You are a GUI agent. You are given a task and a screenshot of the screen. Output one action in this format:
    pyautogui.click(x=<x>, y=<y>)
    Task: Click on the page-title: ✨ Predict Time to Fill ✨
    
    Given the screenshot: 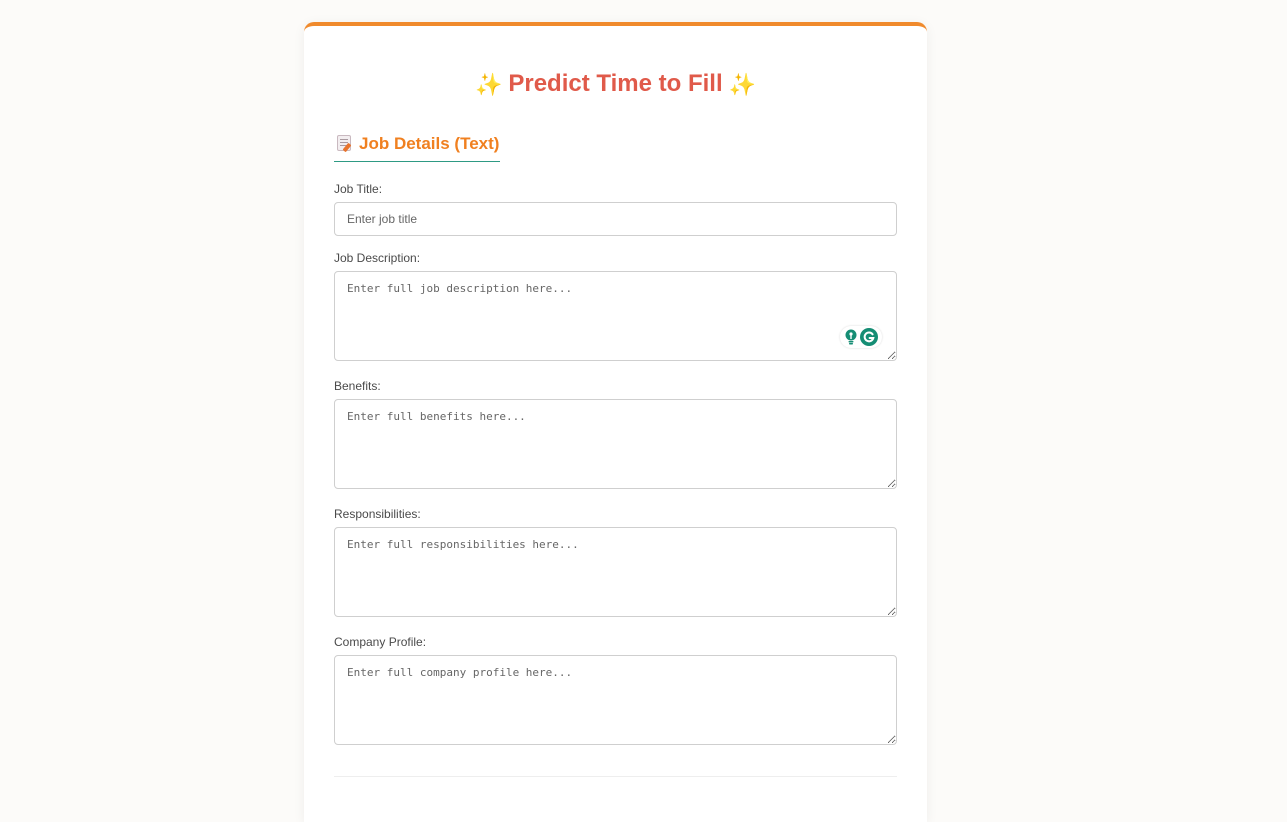 What is the action you would take?
    pyautogui.click(x=615, y=84)
    